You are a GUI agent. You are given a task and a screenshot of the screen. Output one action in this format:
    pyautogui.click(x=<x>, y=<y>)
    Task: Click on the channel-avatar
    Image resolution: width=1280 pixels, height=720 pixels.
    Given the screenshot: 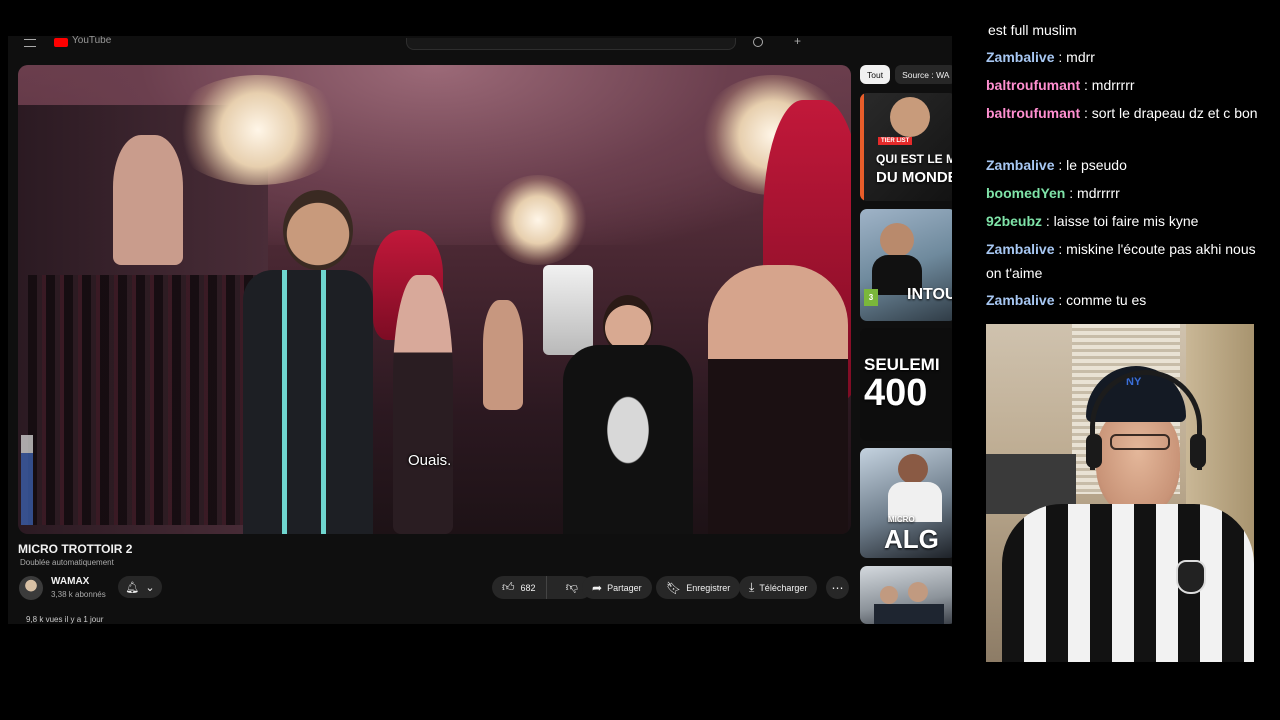 What is the action you would take?
    pyautogui.click(x=31, y=588)
    